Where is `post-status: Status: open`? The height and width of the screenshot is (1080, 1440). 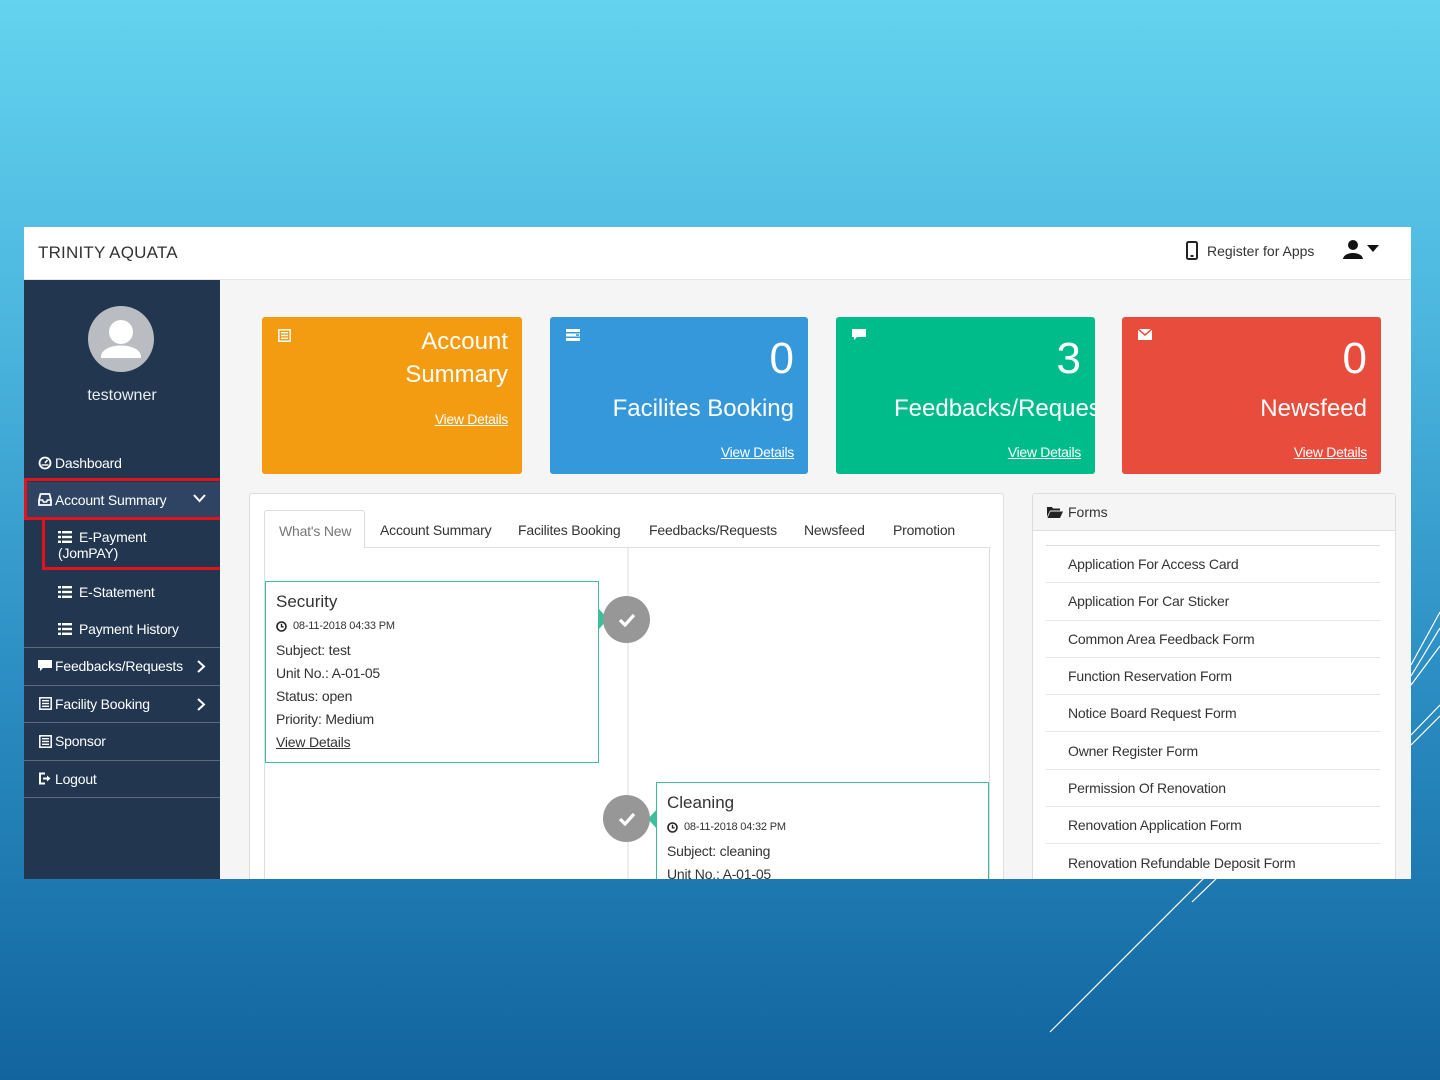
post-status: Status: open is located at coordinates (314, 696).